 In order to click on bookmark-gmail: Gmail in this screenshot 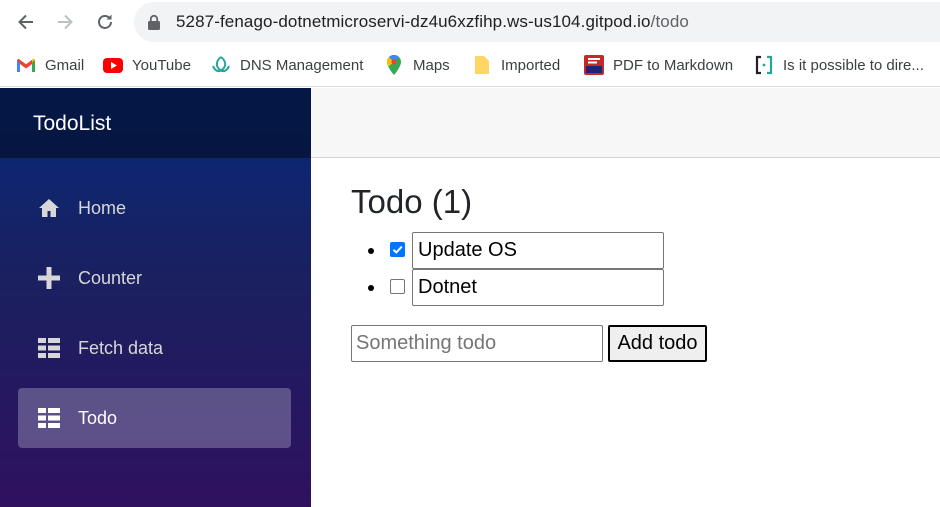, I will do `click(50, 65)`.